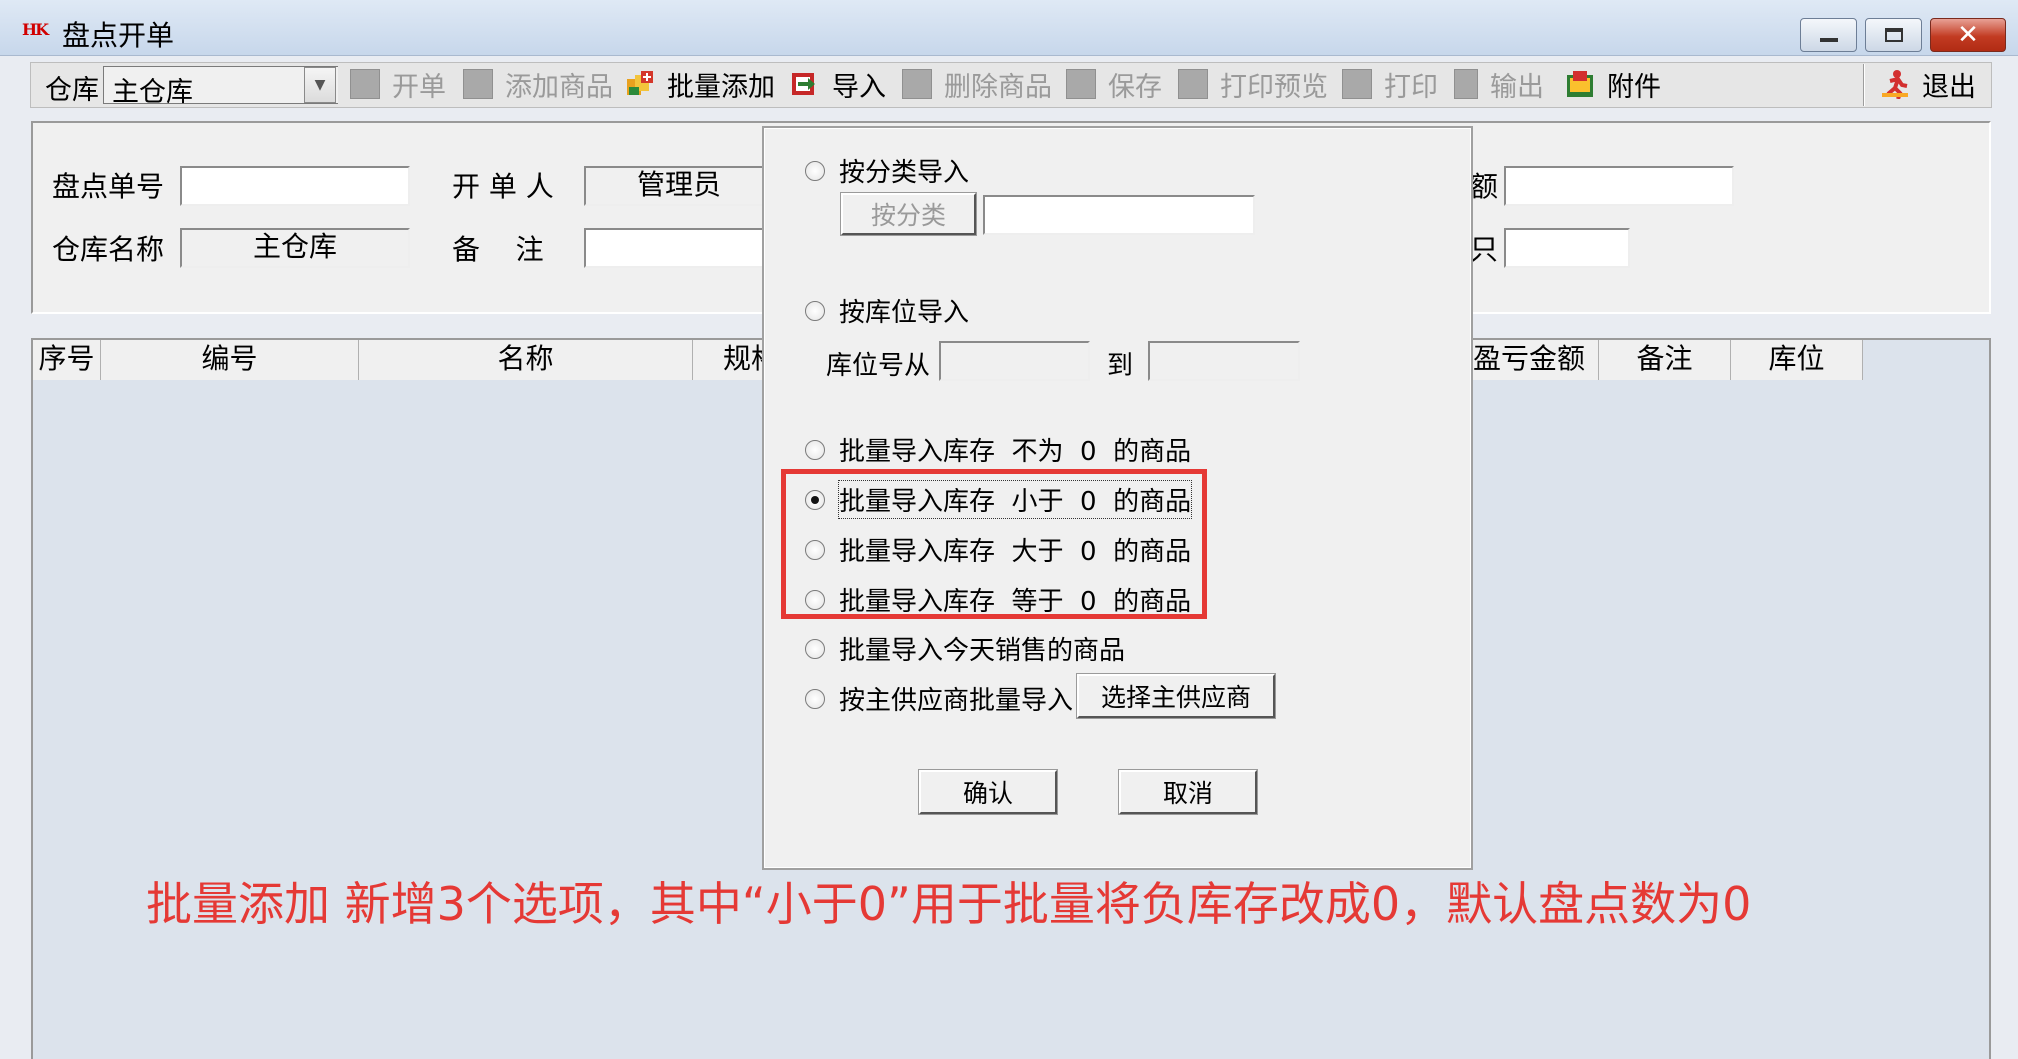 The height and width of the screenshot is (1059, 2018). What do you see at coordinates (108, 249) in the screenshot?
I see `warehouse-name-label: 仓库名称` at bounding box center [108, 249].